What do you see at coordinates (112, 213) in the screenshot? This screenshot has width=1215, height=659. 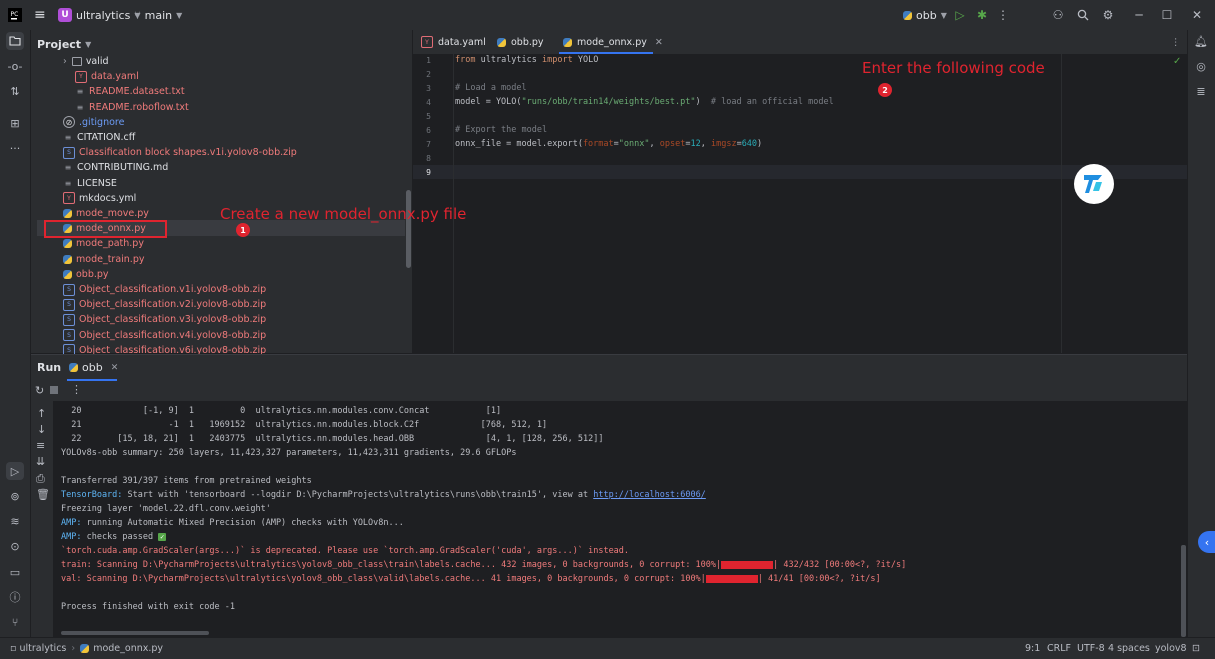 I see `tree-item-label: mode_move.py` at bounding box center [112, 213].